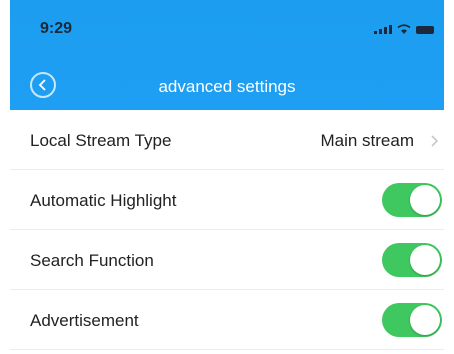  What do you see at coordinates (92, 260) in the screenshot?
I see `setting-label: Search Function` at bounding box center [92, 260].